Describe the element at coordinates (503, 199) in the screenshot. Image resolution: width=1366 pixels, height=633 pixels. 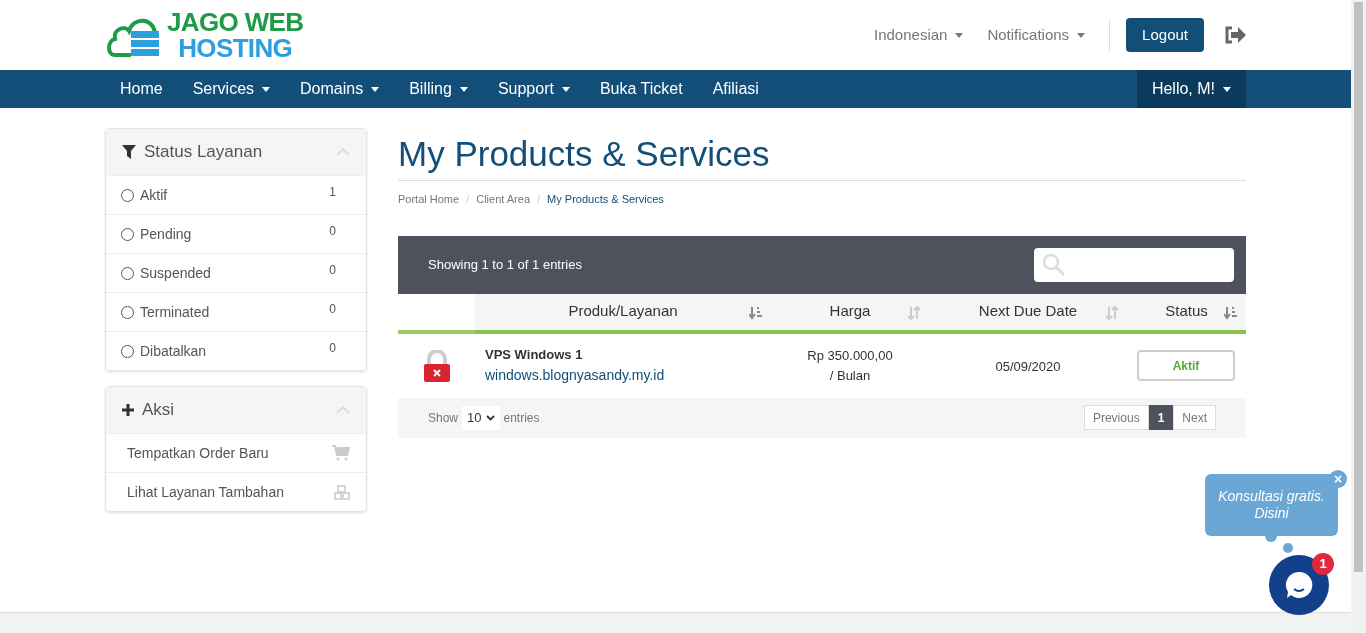
I see `breadcrumb-link: Client Area` at that location.